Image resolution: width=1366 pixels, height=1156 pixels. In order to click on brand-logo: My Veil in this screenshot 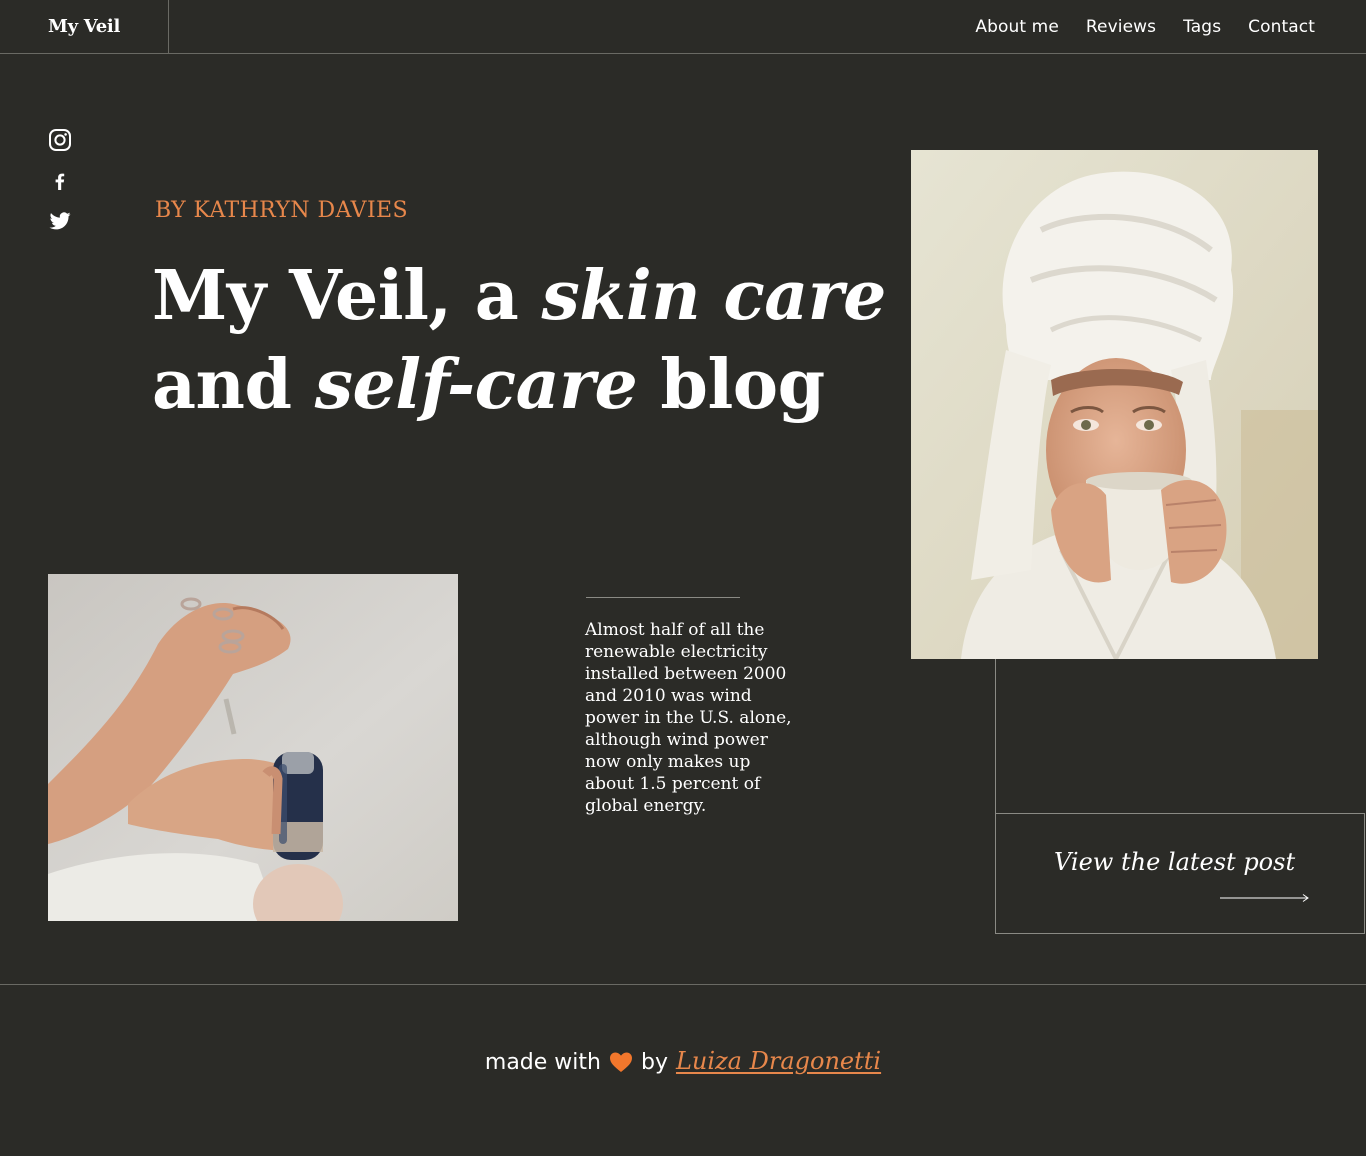, I will do `click(84, 26)`.